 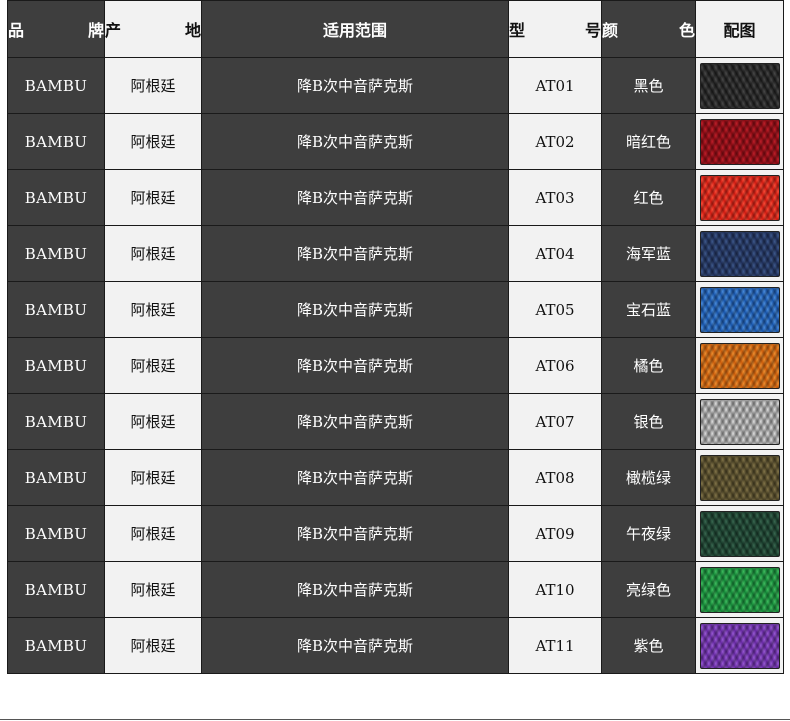 What do you see at coordinates (555, 477) in the screenshot?
I see `cell-model: AT08` at bounding box center [555, 477].